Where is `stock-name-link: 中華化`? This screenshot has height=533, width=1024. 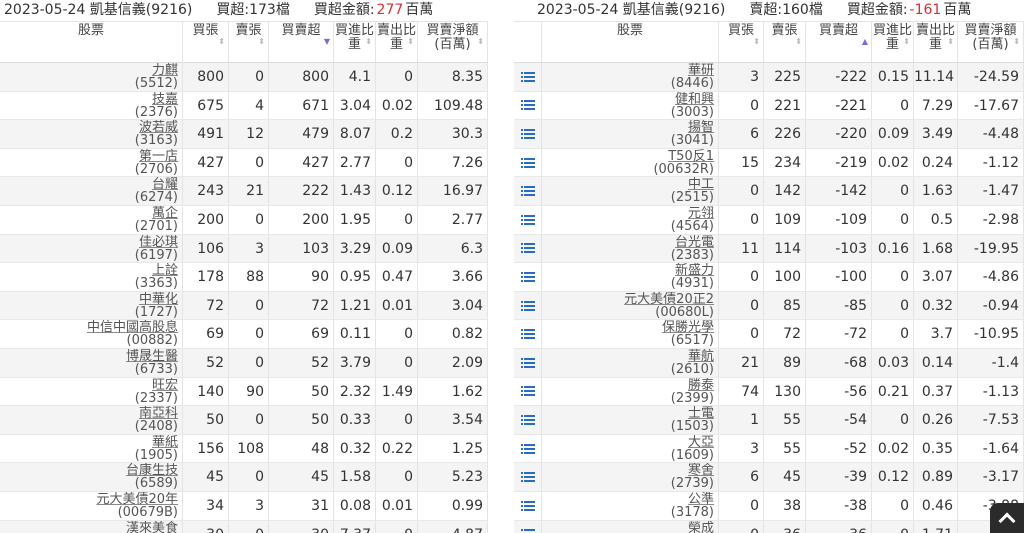
stock-name-link: 中華化 is located at coordinates (89, 299).